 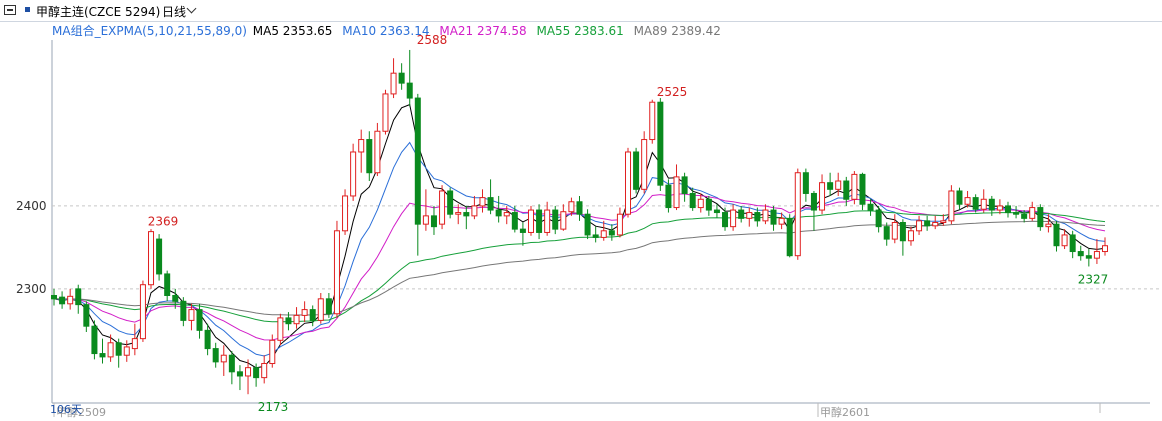 What do you see at coordinates (273, 407) in the screenshot?
I see `price-annotation: 2173` at bounding box center [273, 407].